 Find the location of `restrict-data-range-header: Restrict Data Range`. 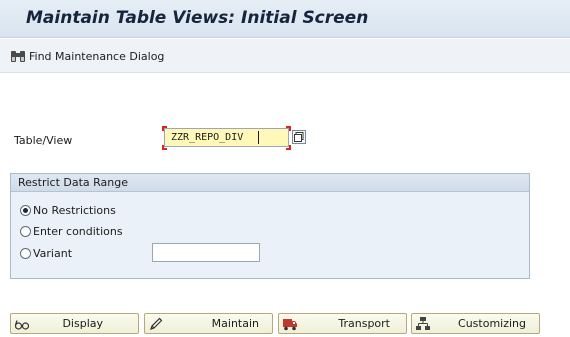

restrict-data-range-header: Restrict Data Range is located at coordinates (270, 183).